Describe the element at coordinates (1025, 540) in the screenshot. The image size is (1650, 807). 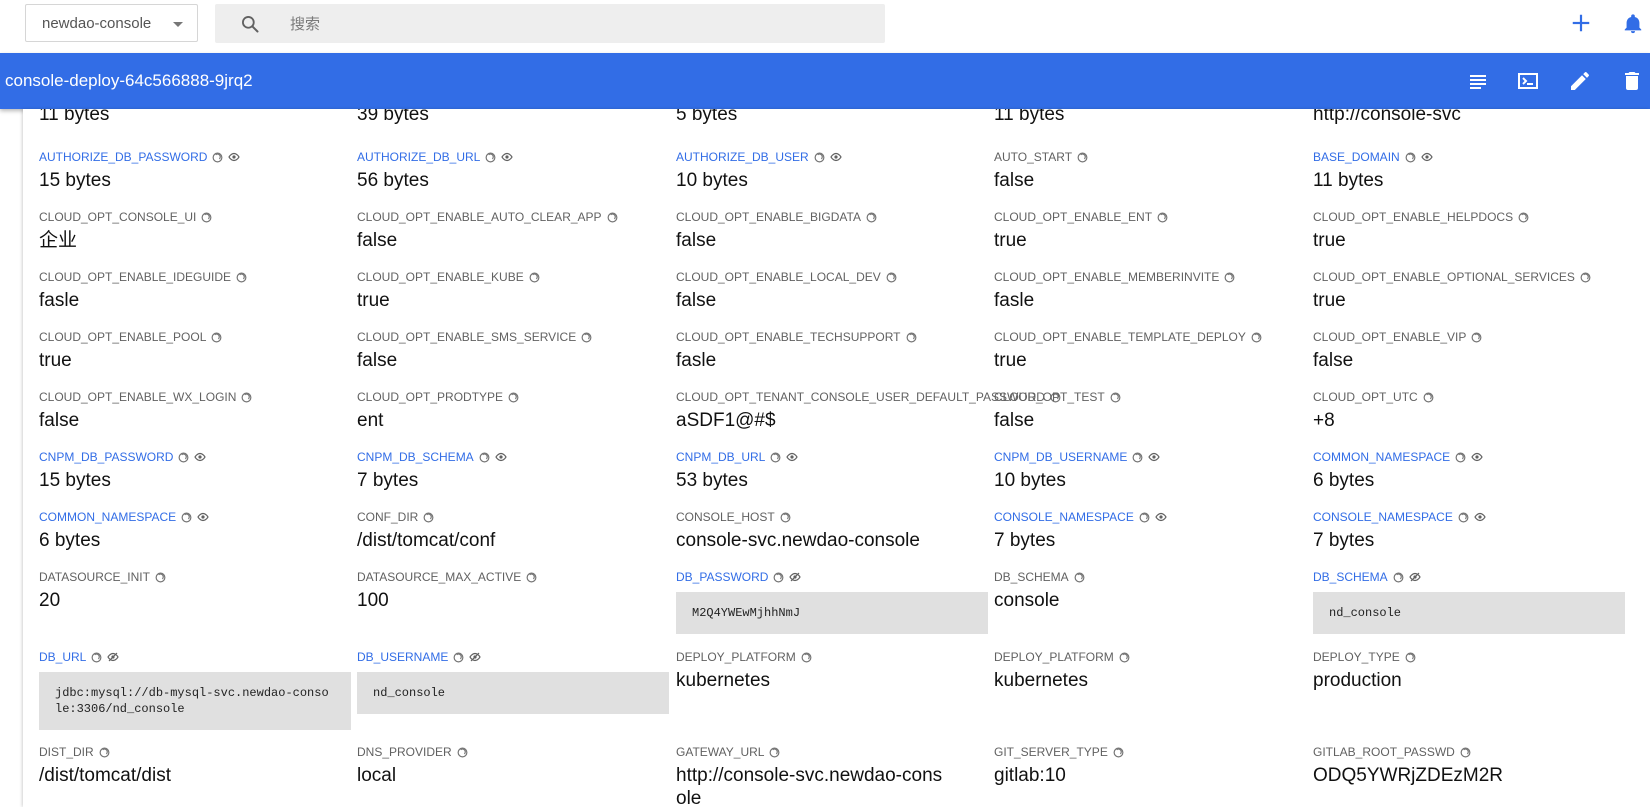
I see `env-var-value: 7 bytes` at that location.